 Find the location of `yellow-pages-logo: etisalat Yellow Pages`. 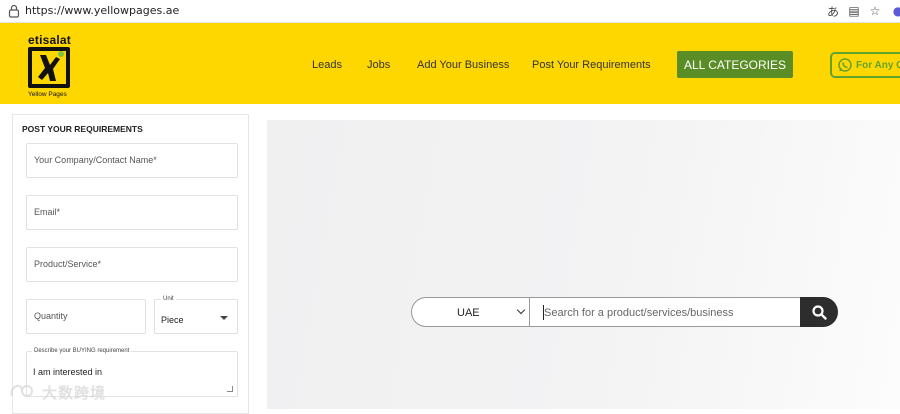

yellow-pages-logo: etisalat Yellow Pages is located at coordinates (51, 67).